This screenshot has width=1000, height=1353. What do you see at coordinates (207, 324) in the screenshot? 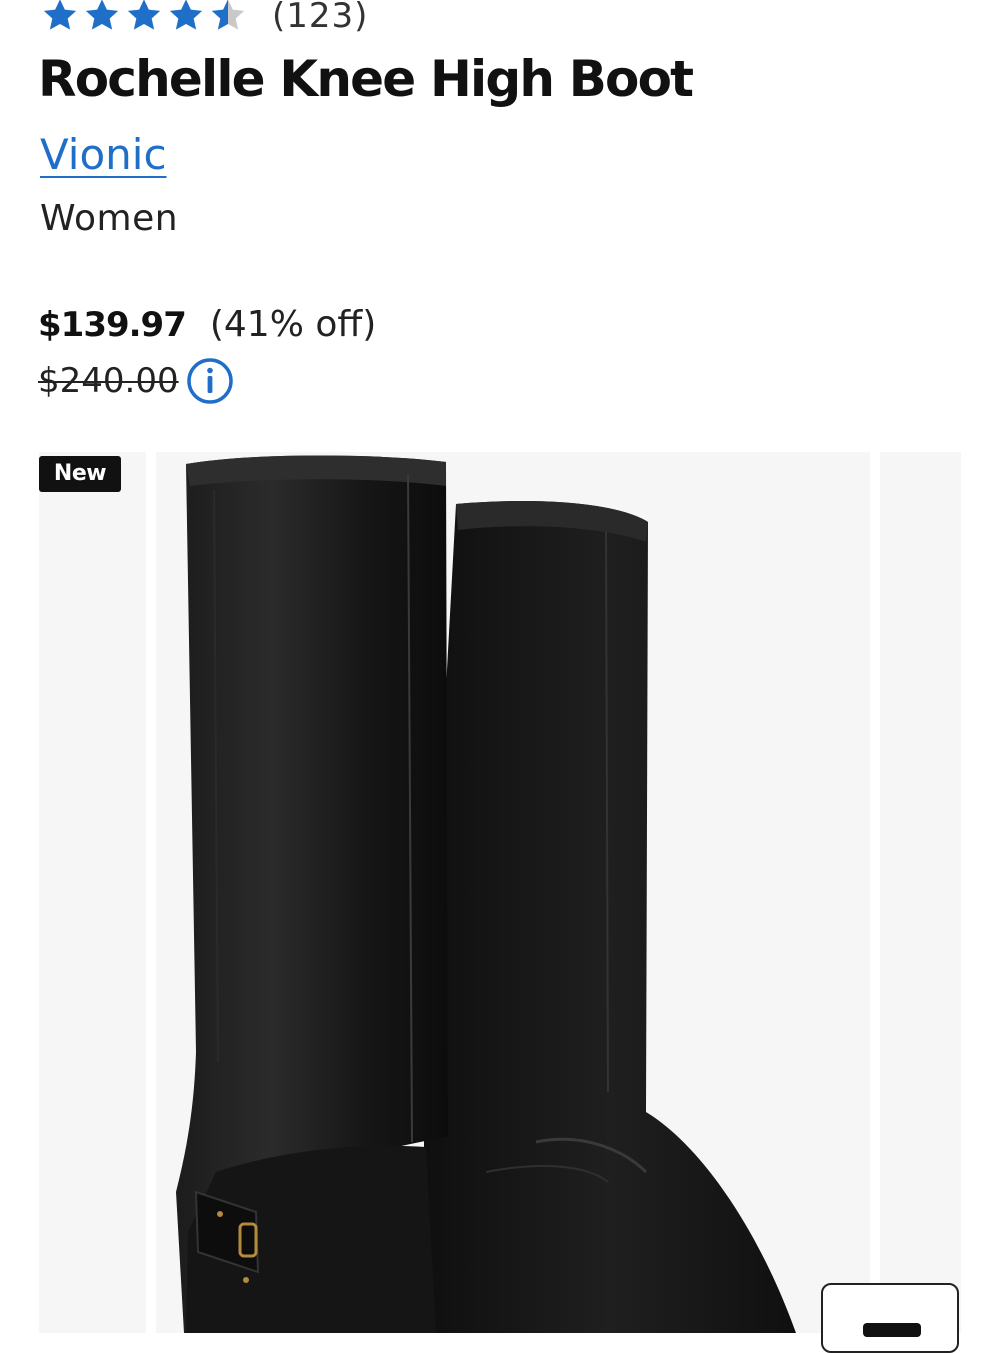
I see `price-row: $139.97 (41% off)` at bounding box center [207, 324].